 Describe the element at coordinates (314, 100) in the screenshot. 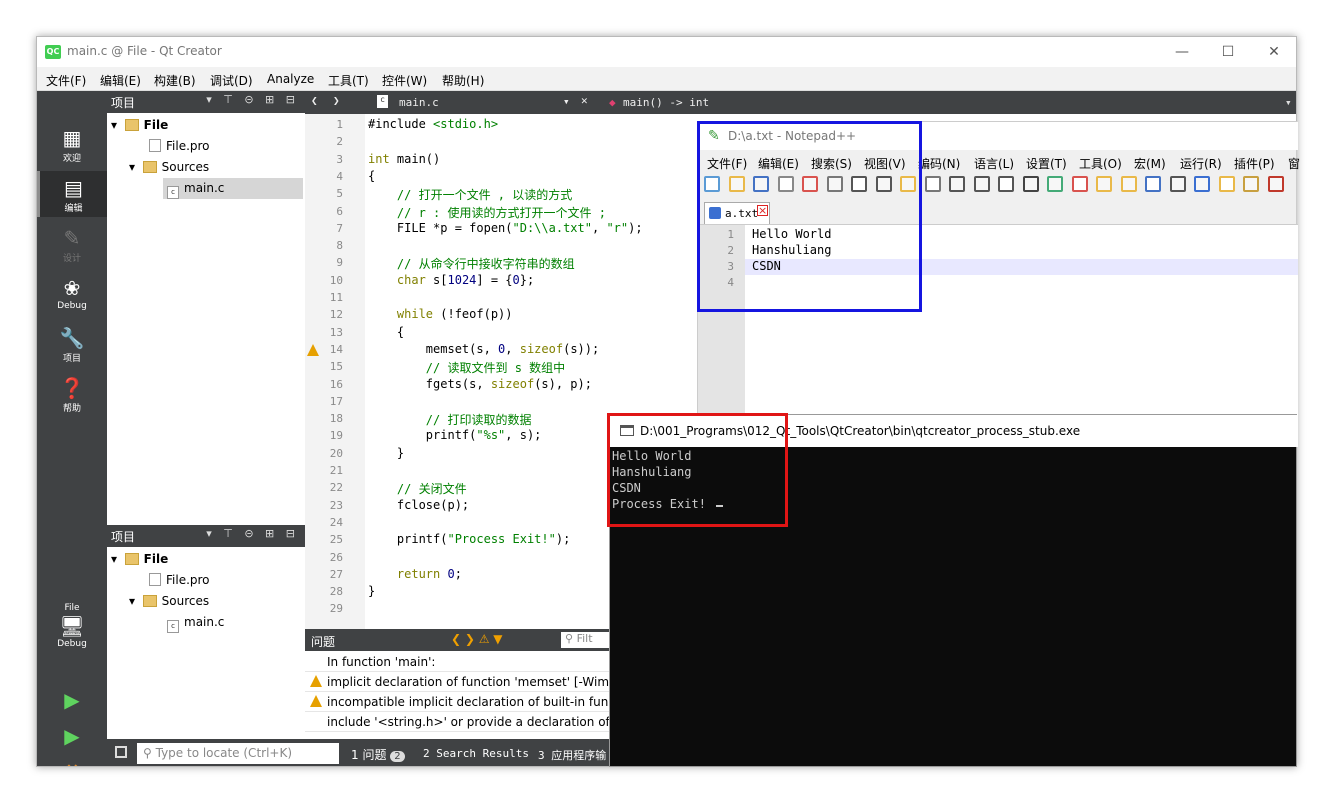

I see `back-icon: ❮` at that location.